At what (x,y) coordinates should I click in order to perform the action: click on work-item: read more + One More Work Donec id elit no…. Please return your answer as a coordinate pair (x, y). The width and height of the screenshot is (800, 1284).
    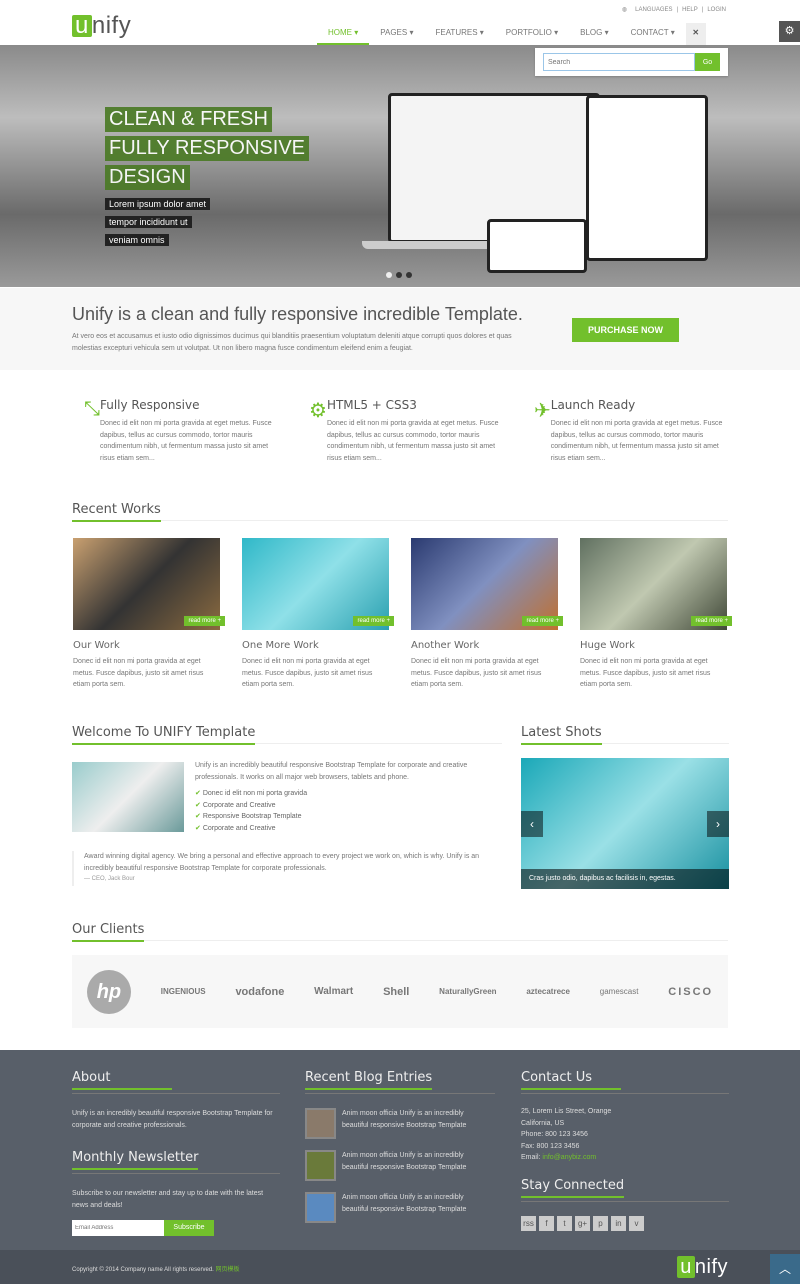
    Looking at the image, I should click on (318, 614).